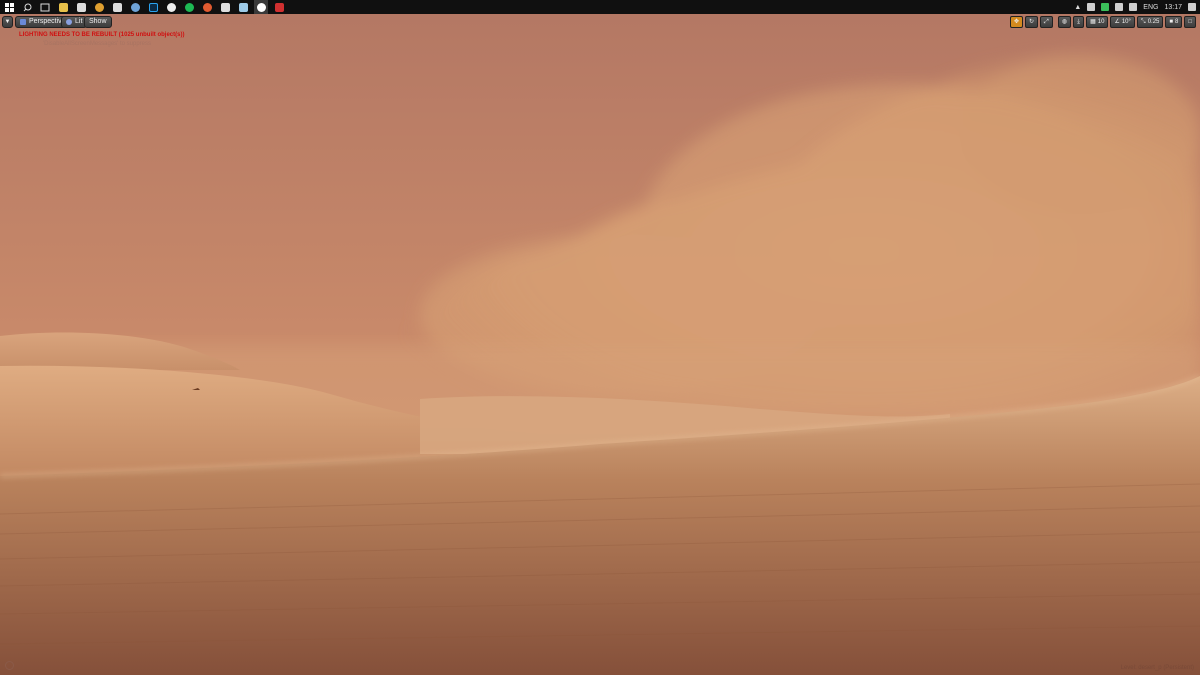 The image size is (1200, 675). Describe the element at coordinates (1173, 7) in the screenshot. I see `clock: 13:17` at that location.